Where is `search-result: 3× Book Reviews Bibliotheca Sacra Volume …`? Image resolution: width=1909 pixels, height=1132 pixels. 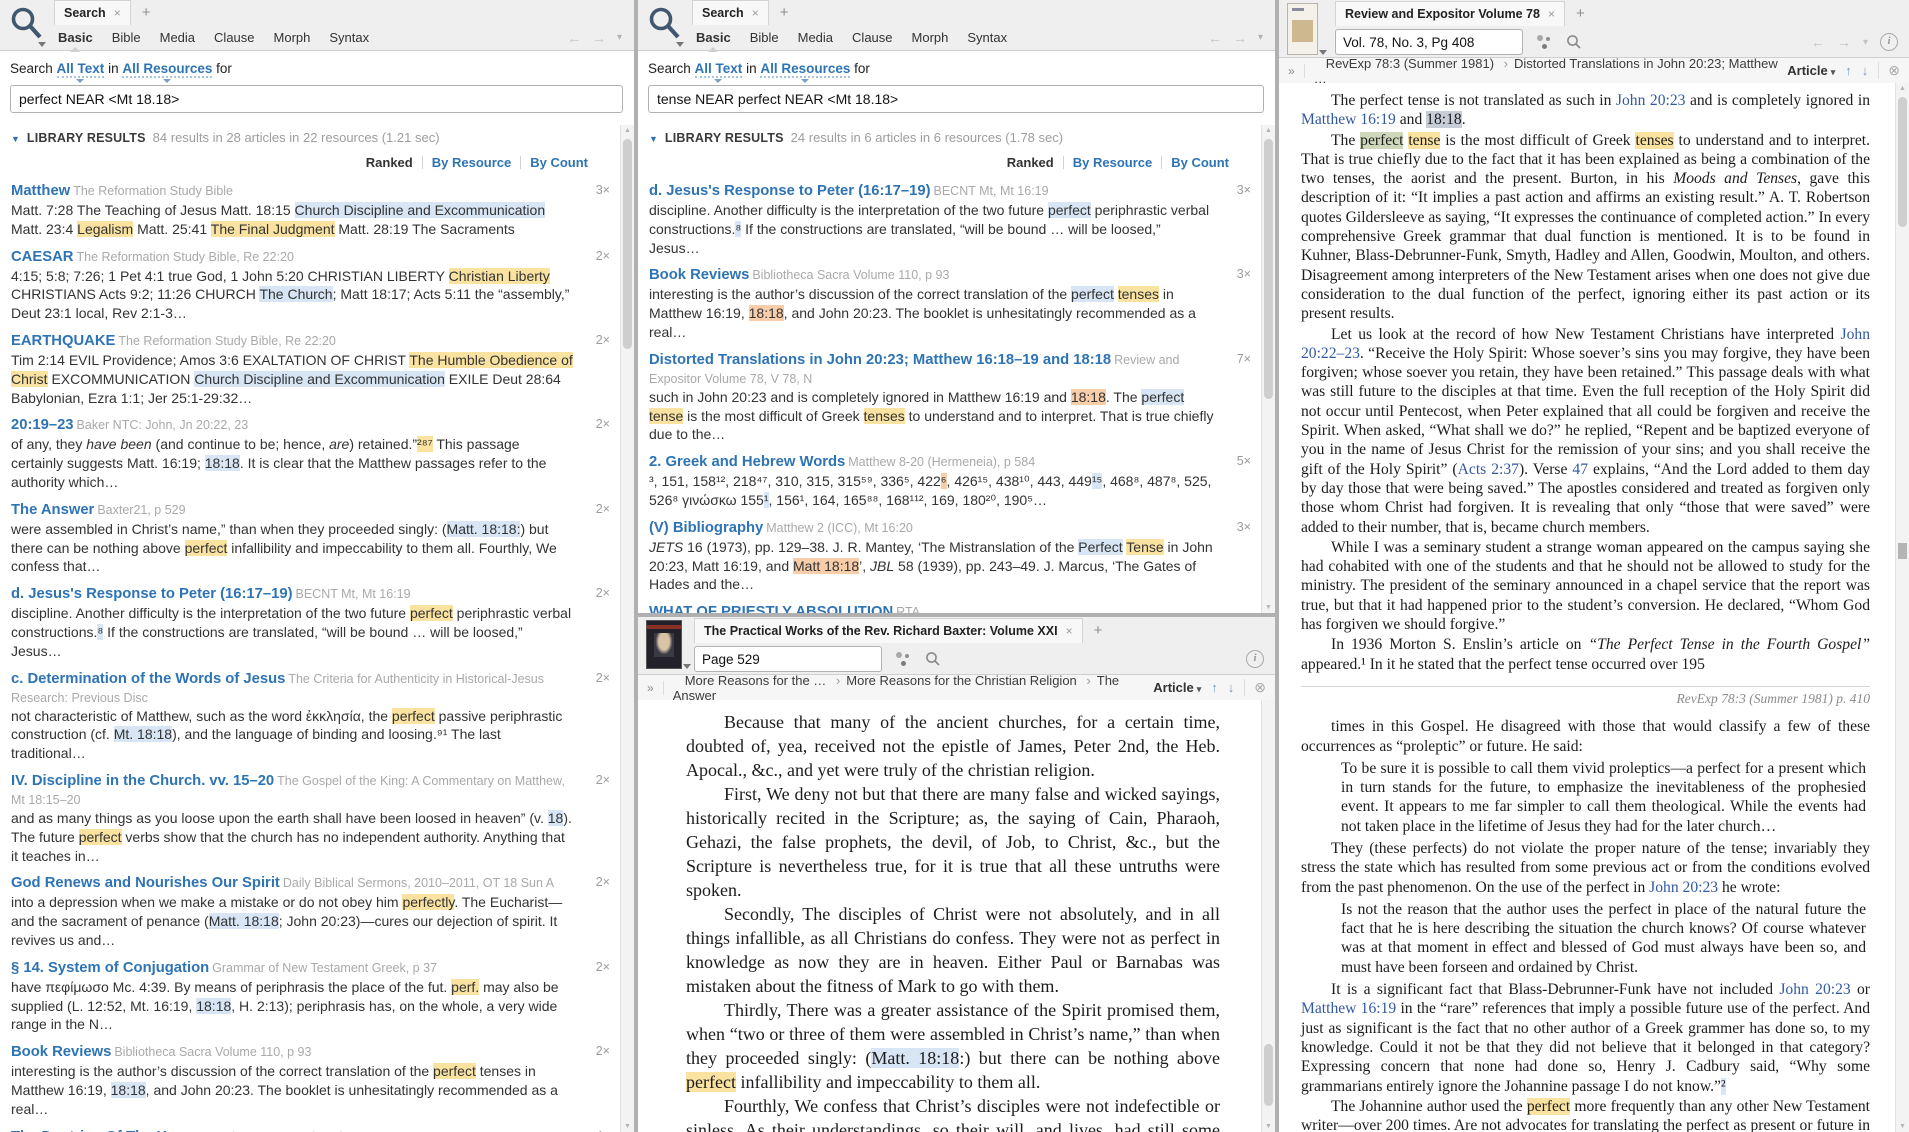 search-result: 3× Book Reviews Bibliotheca Sacra Volume … is located at coordinates (951, 303).